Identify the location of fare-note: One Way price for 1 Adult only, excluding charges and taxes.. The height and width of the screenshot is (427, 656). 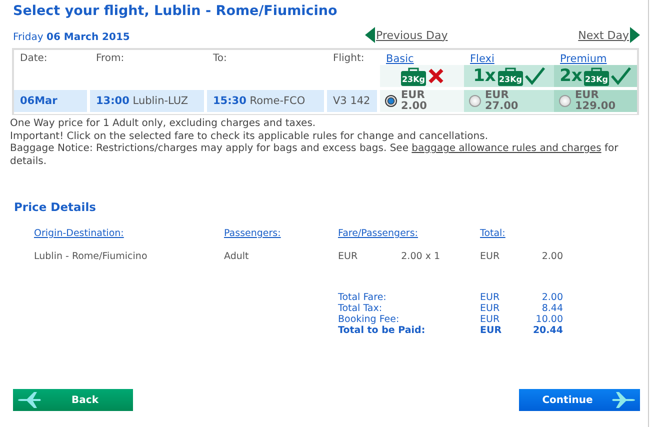
(163, 124).